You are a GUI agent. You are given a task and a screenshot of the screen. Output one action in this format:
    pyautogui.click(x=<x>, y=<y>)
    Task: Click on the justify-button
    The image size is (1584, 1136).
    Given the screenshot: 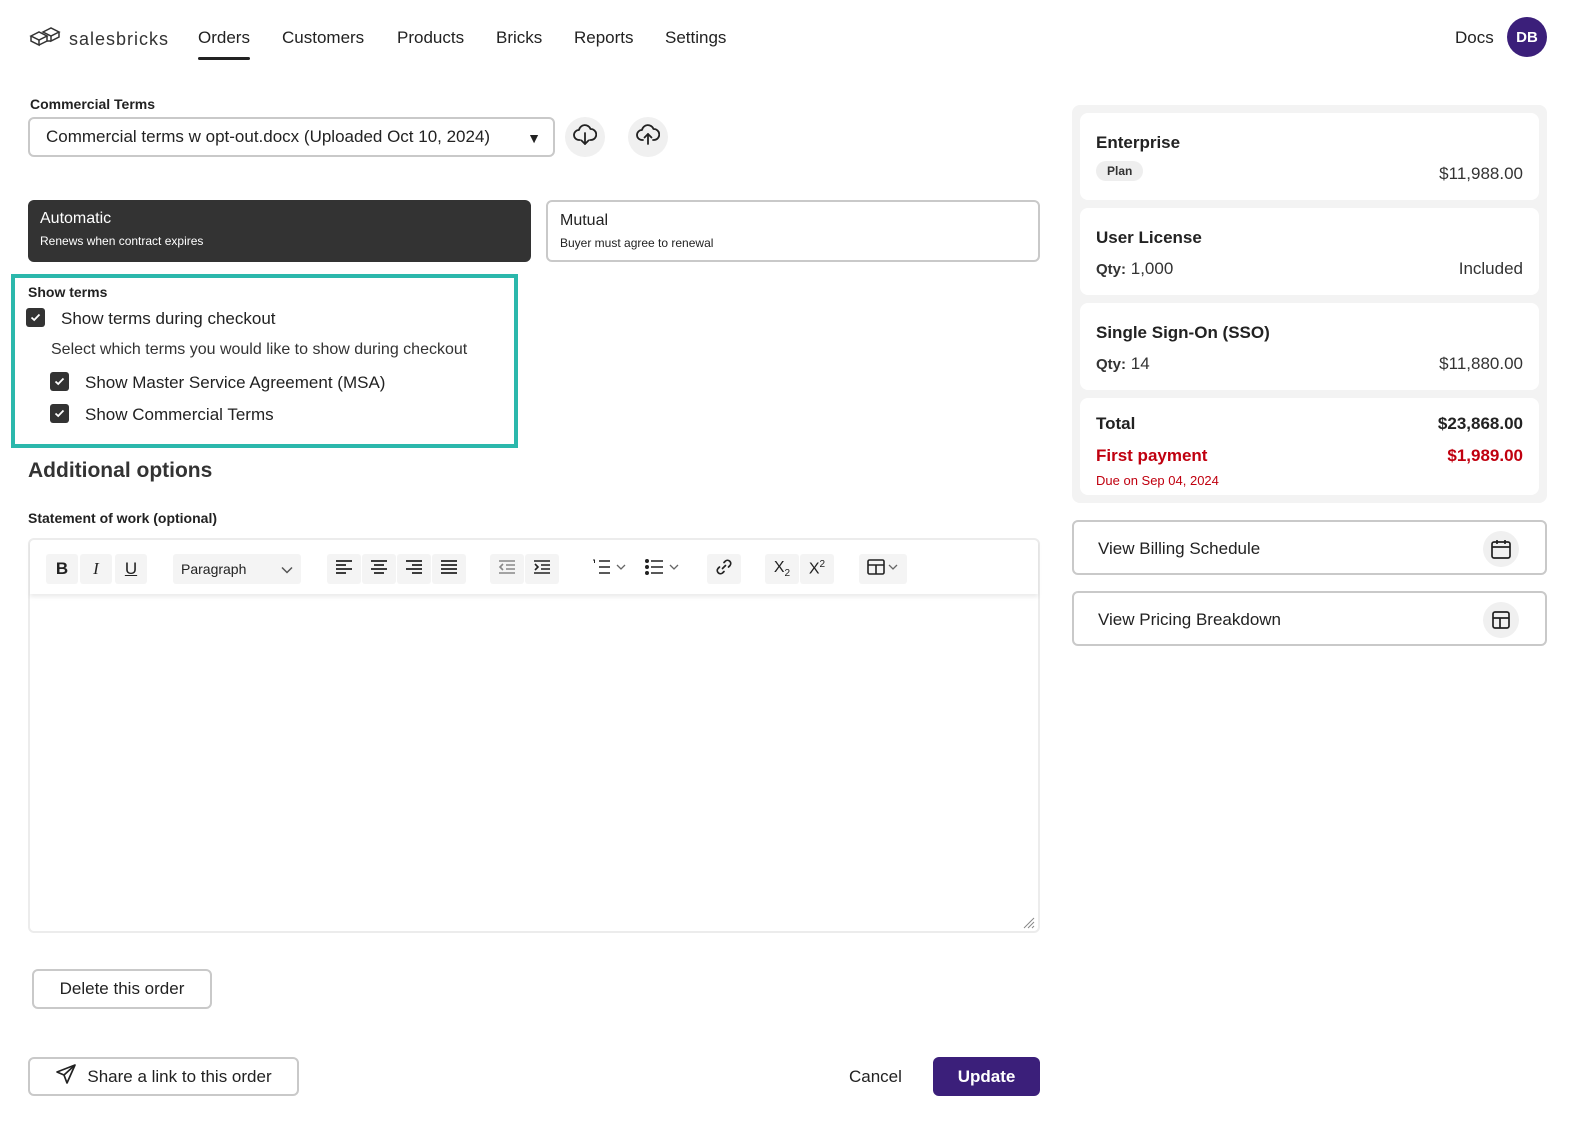 What is the action you would take?
    pyautogui.click(x=449, y=569)
    